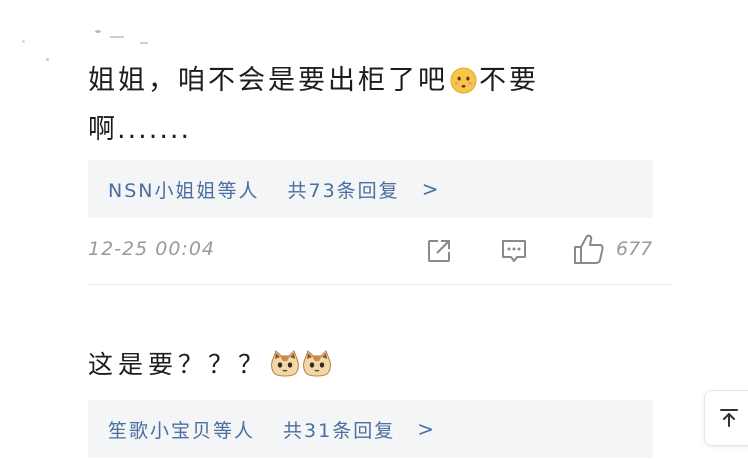 The width and height of the screenshot is (748, 459). What do you see at coordinates (439, 251) in the screenshot?
I see `share-icon` at bounding box center [439, 251].